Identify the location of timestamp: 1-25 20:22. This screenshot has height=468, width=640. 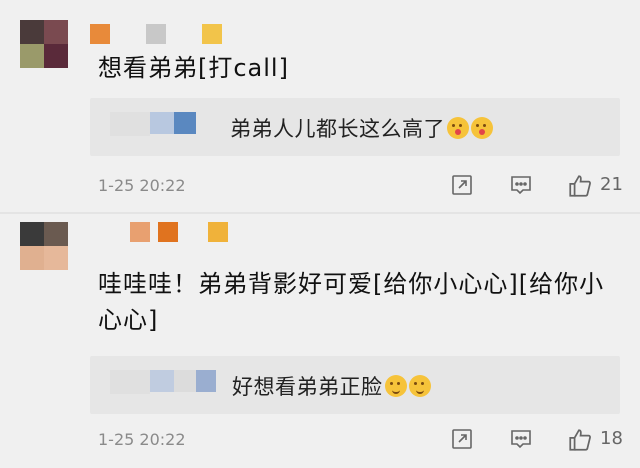
(142, 439).